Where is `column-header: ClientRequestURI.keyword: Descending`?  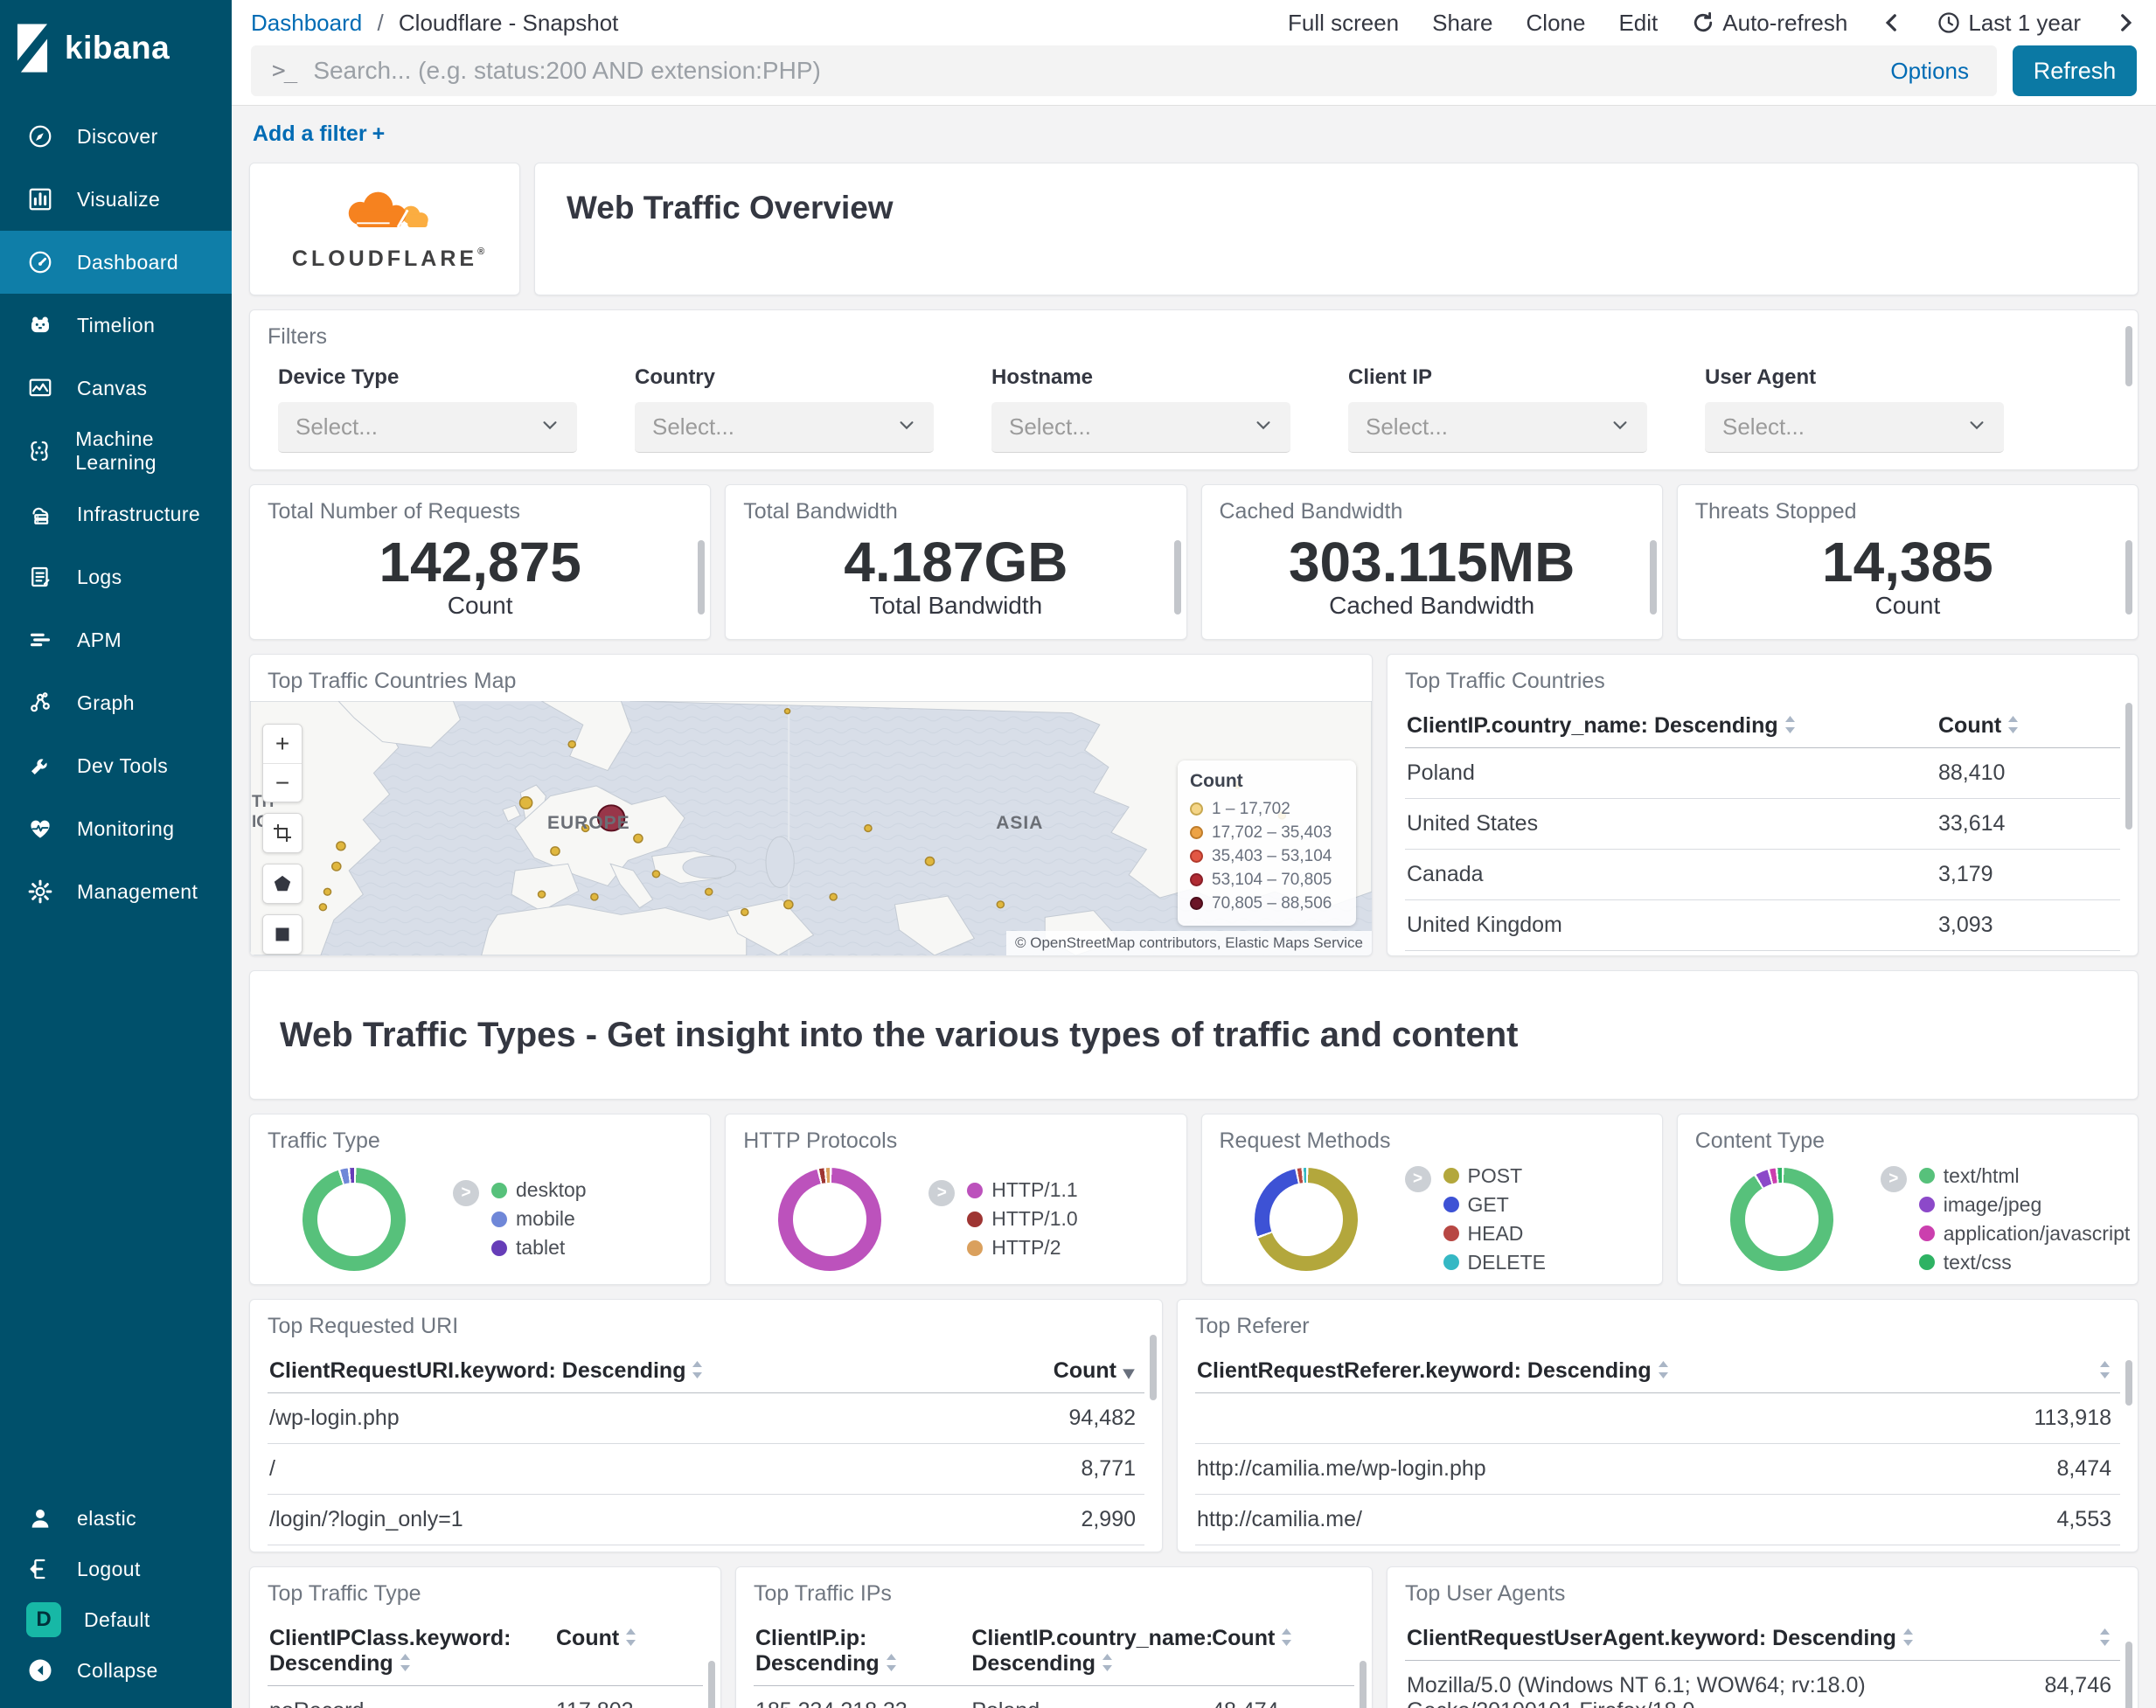 column-header: ClientRequestURI.keyword: Descending is located at coordinates (623, 1369).